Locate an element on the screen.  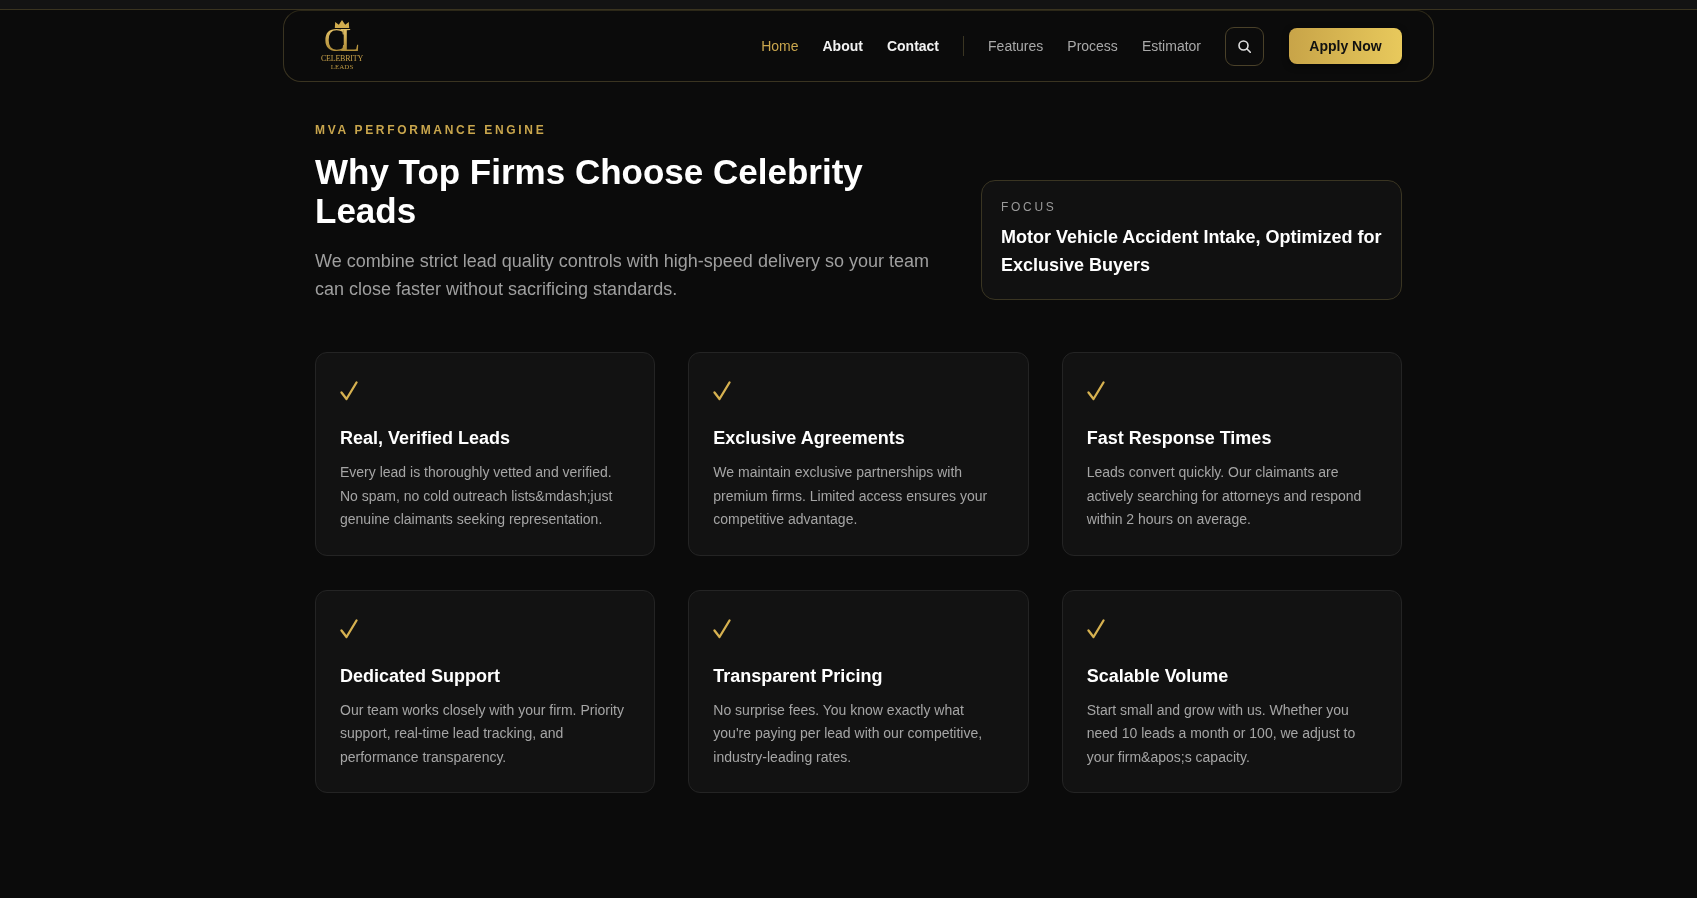
card-title: Exclusive Agreements is located at coordinates (809, 438).